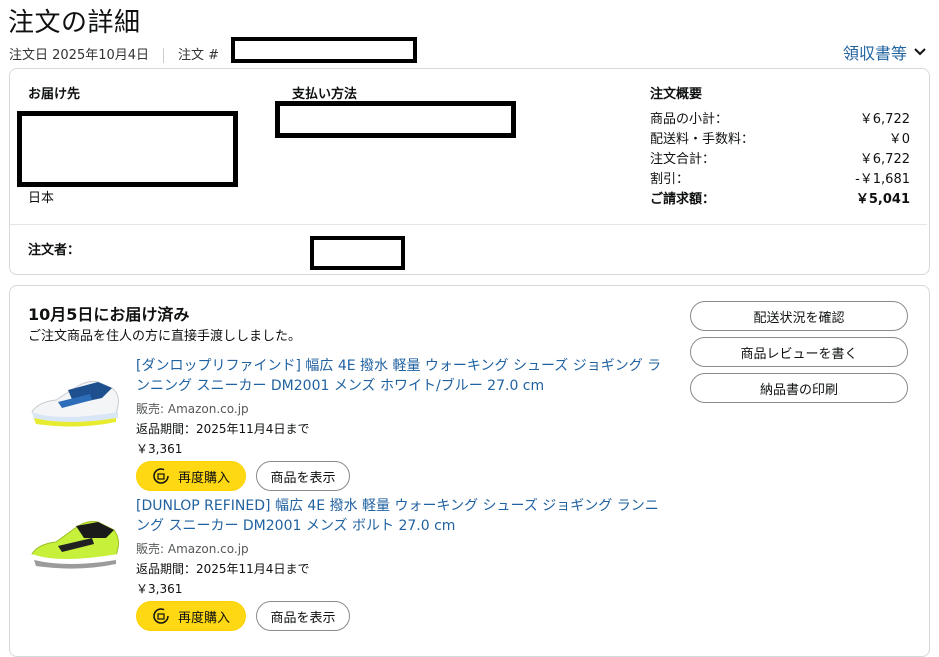  Describe the element at coordinates (164, 55) in the screenshot. I see `meta-divider` at that location.